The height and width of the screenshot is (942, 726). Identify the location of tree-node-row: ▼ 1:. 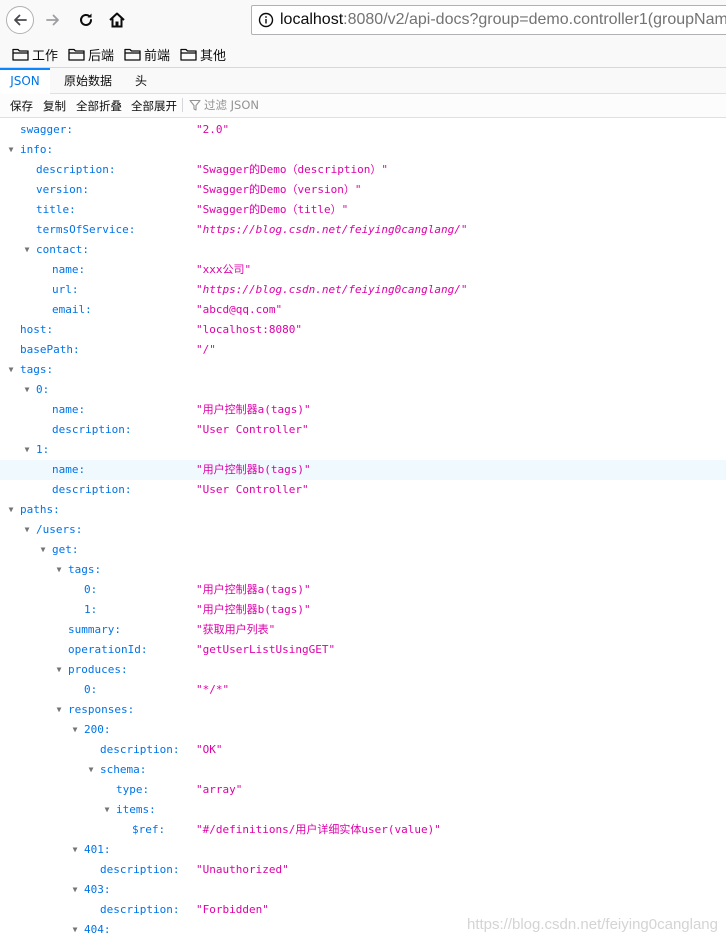
(363, 450).